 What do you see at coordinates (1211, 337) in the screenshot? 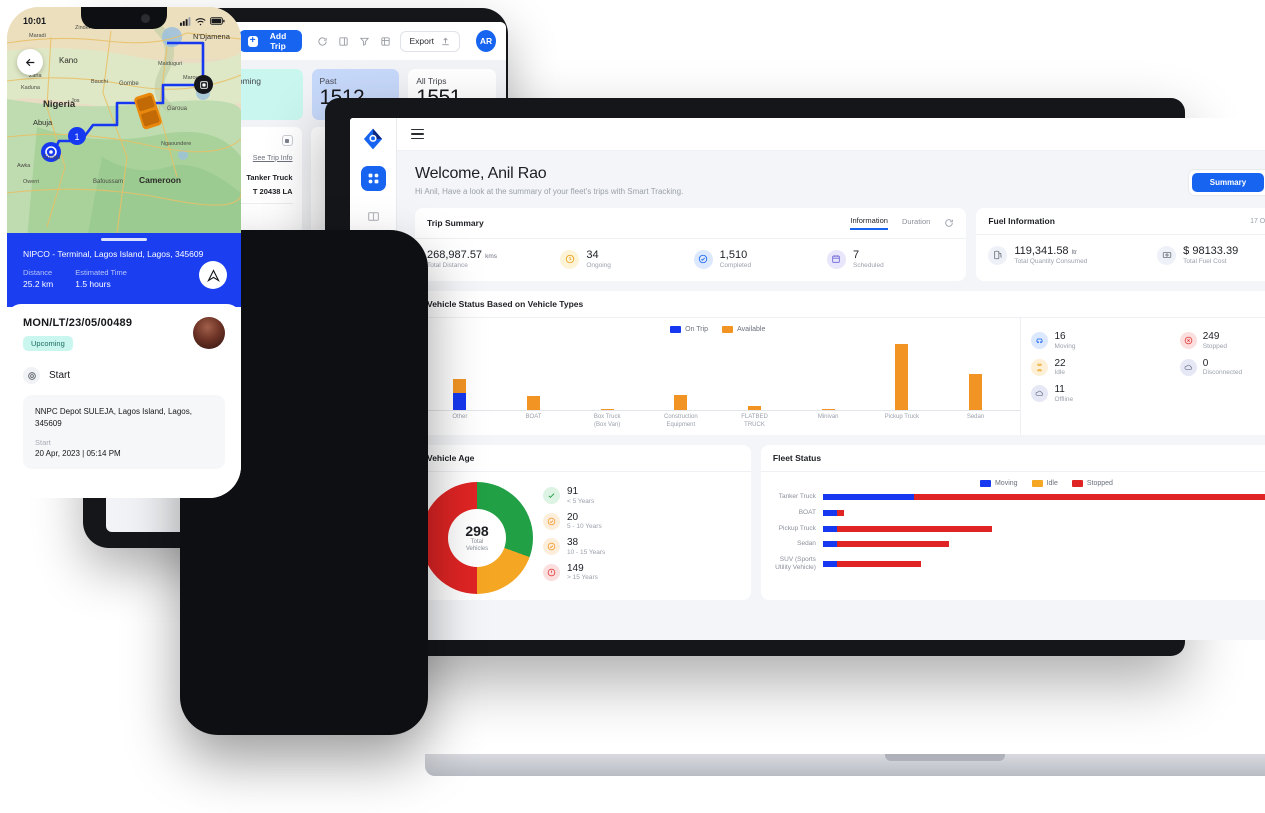
I see `status-value: 249` at bounding box center [1211, 337].